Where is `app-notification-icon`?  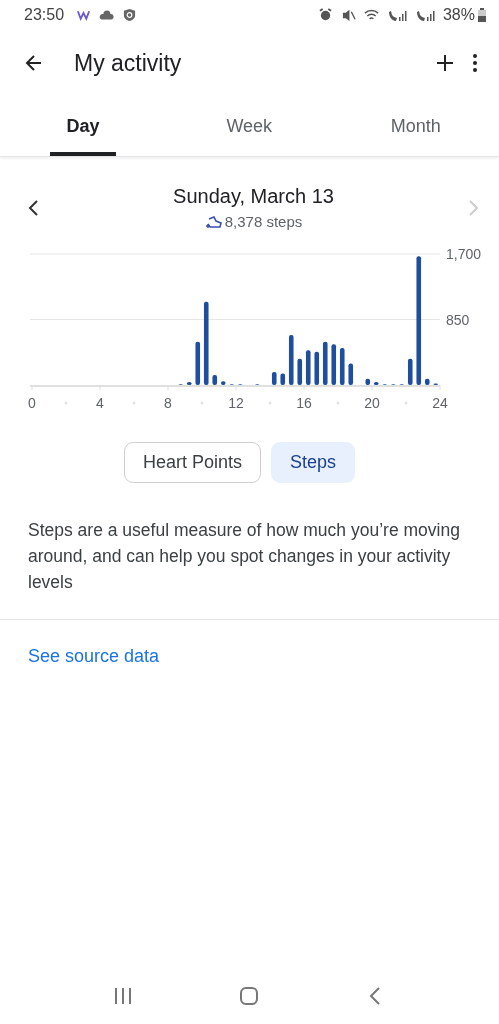 app-notification-icon is located at coordinates (84, 15).